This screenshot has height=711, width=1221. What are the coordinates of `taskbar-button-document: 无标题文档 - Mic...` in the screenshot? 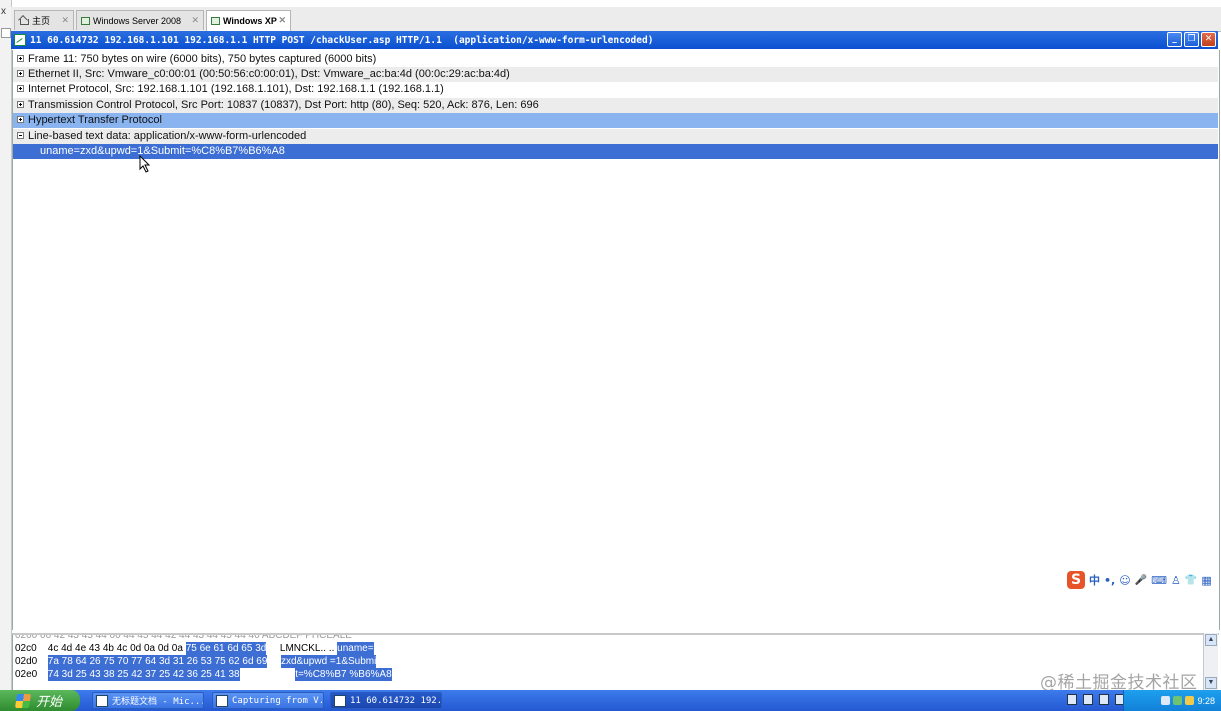 It's located at (148, 700).